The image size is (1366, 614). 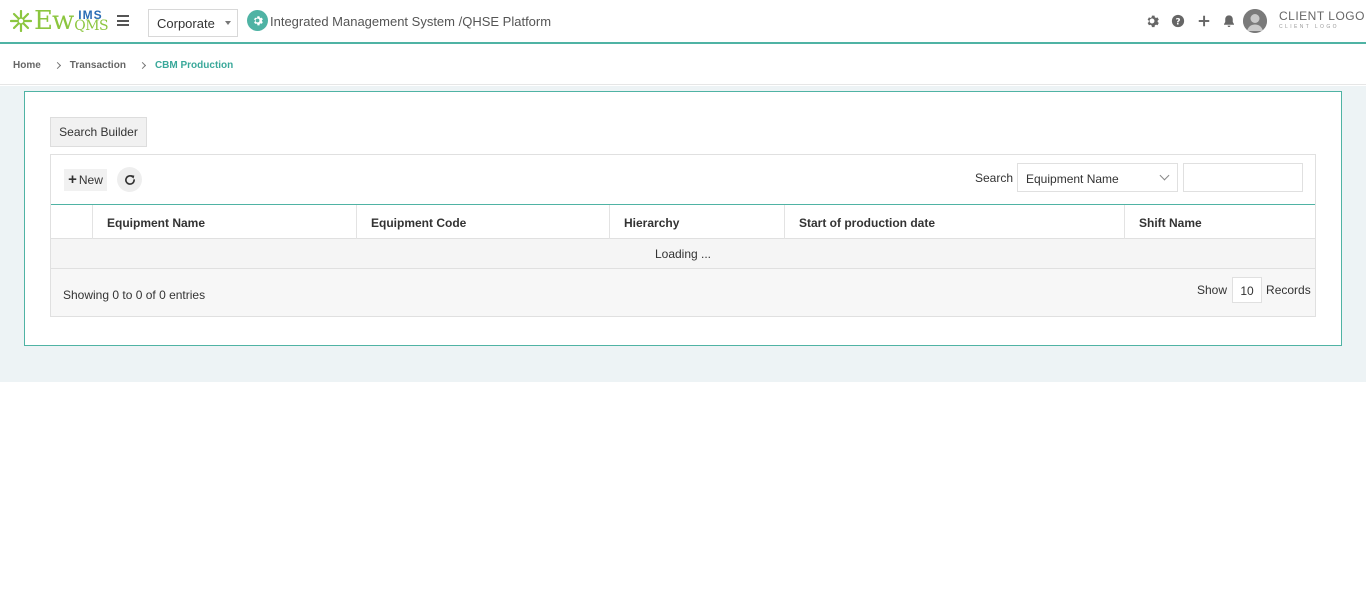 I want to click on breadcrumb: Home Transaction CBM Production, so click(x=123, y=65).